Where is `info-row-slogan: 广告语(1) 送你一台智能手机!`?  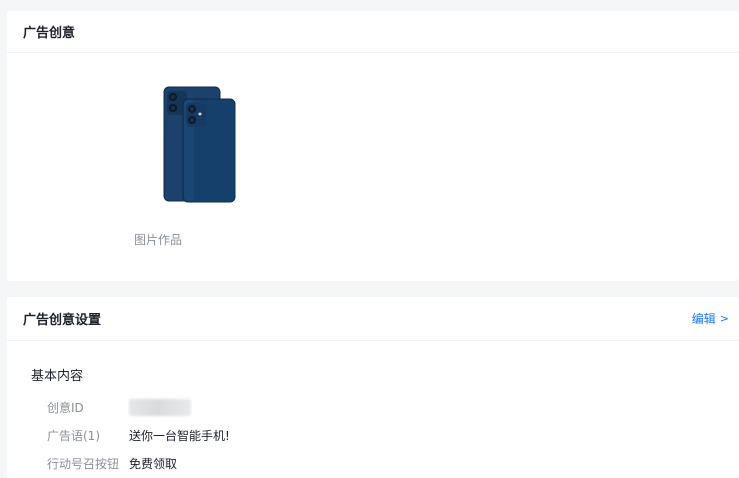 info-row-slogan: 广告语(1) 送你一台智能手机! is located at coordinates (138, 435).